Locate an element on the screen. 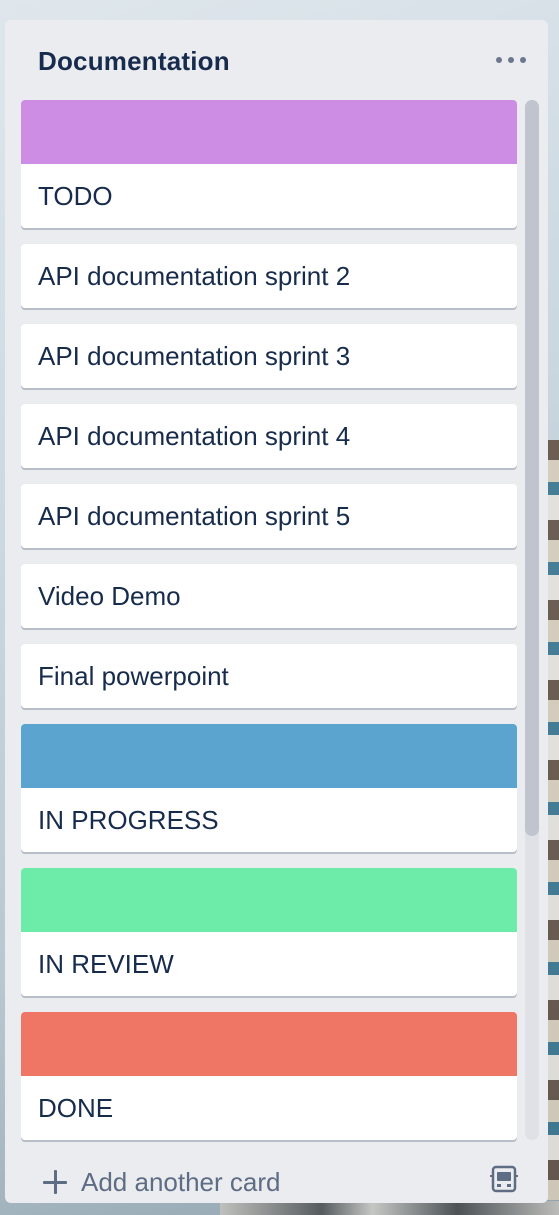  card-title: Video Demo is located at coordinates (109, 596).